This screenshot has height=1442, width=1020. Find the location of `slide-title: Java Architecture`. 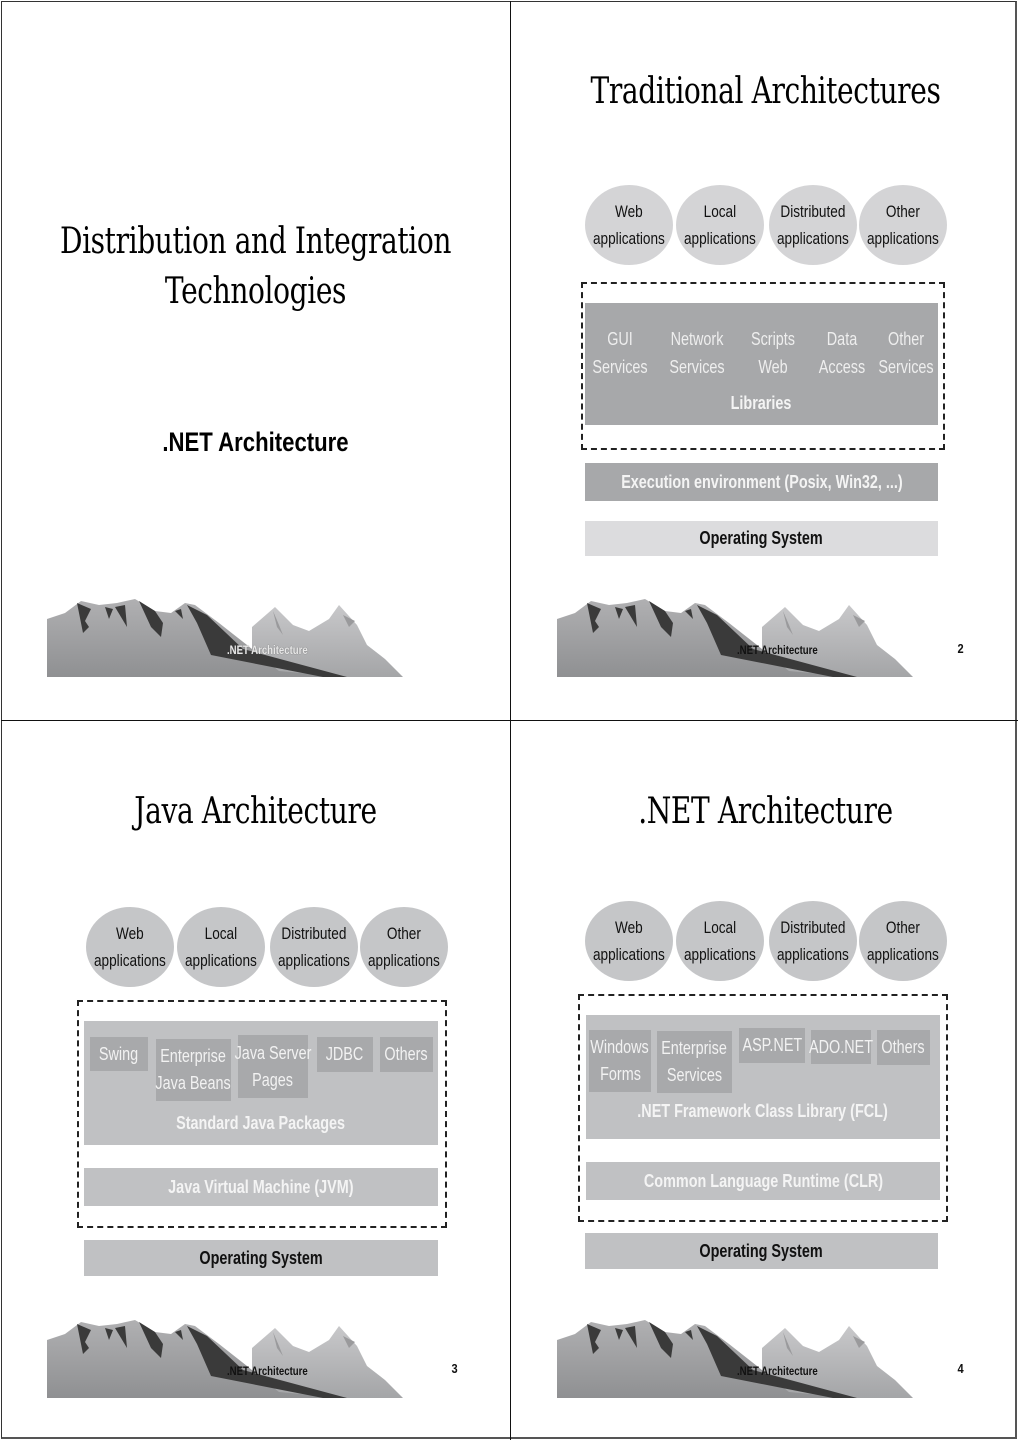

slide-title: Java Architecture is located at coordinates (255, 811).